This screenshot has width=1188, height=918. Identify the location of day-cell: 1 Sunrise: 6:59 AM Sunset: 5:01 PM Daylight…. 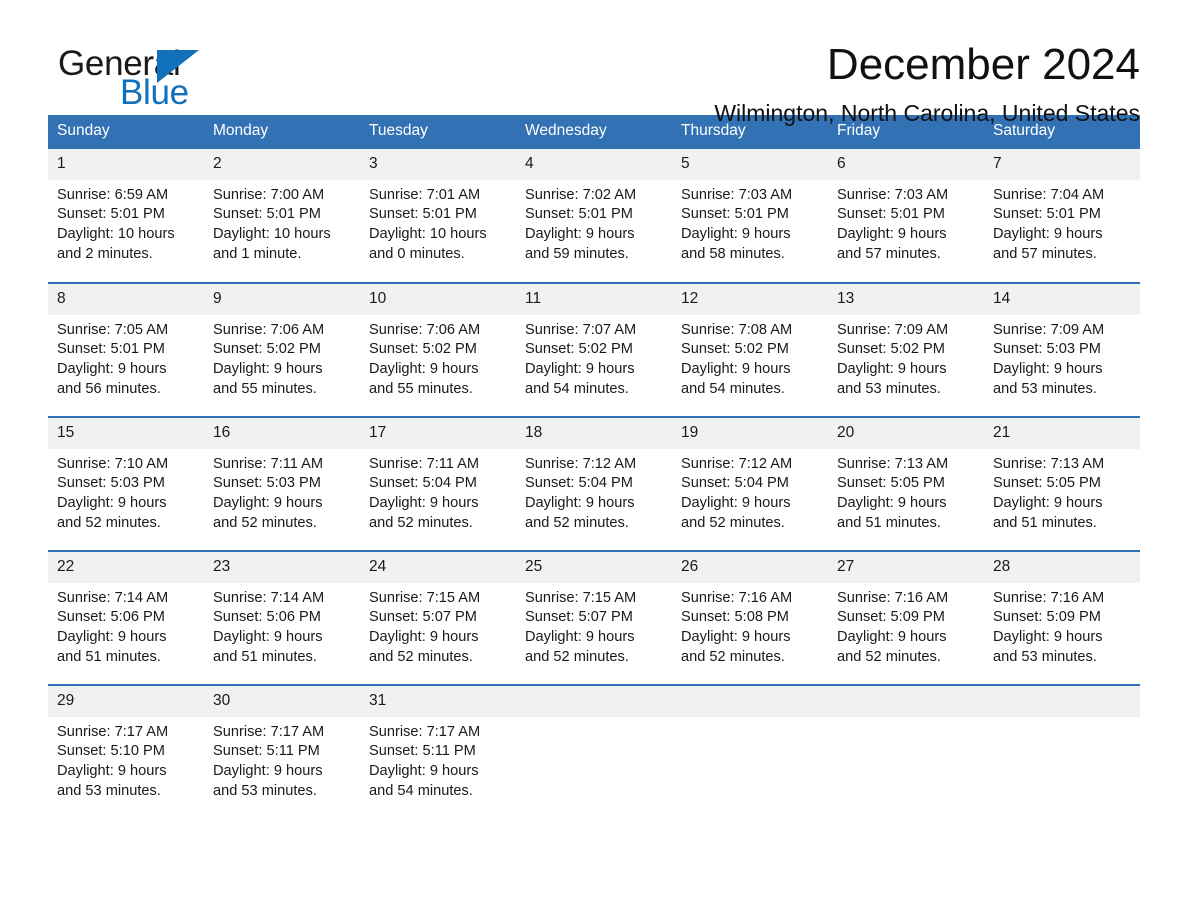
(126, 215).